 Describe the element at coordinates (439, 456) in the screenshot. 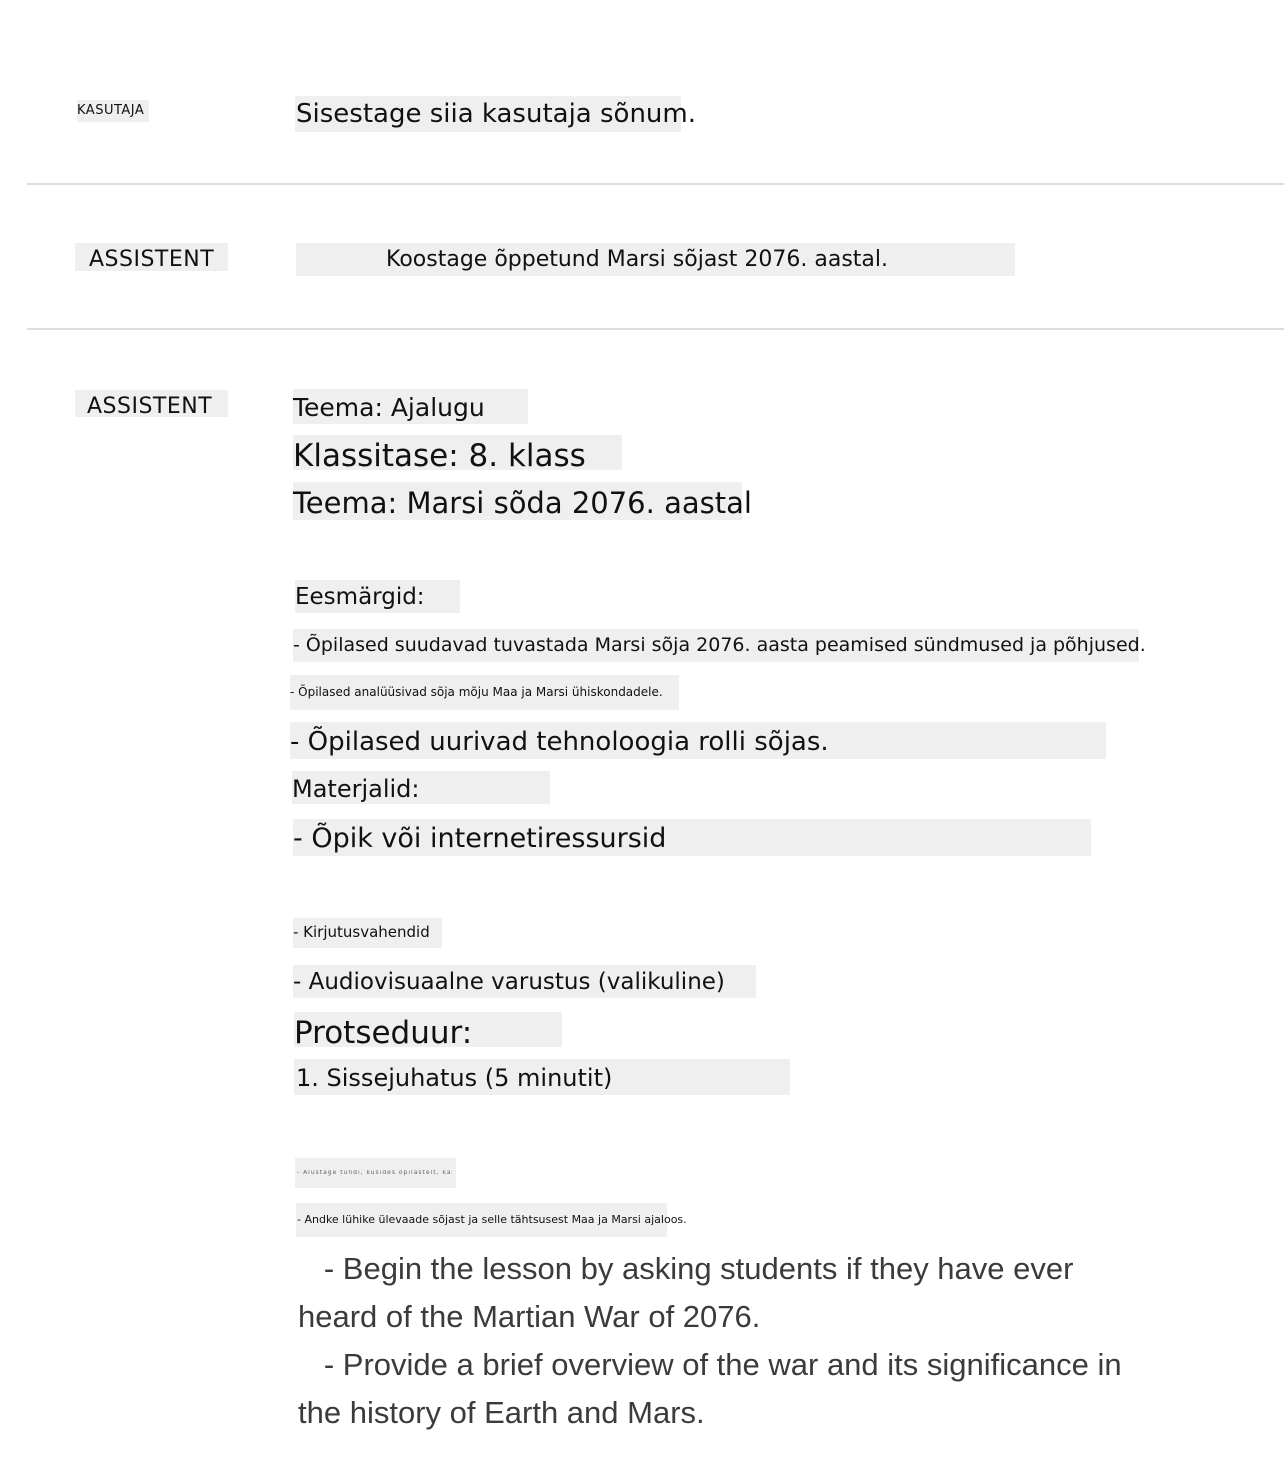

I see `lesson-grade: Klassitase: 8. klass` at that location.